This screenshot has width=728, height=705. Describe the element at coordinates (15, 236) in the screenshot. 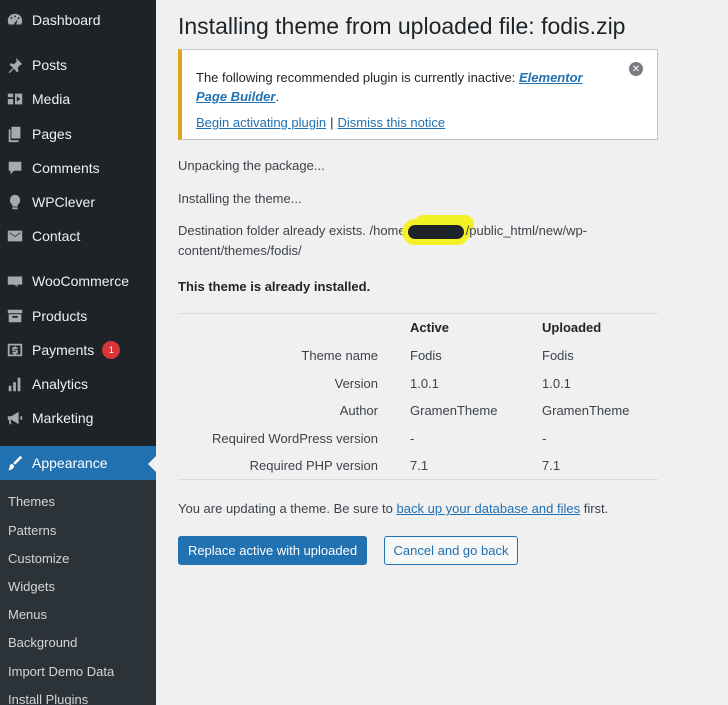

I see `mail-icon` at that location.